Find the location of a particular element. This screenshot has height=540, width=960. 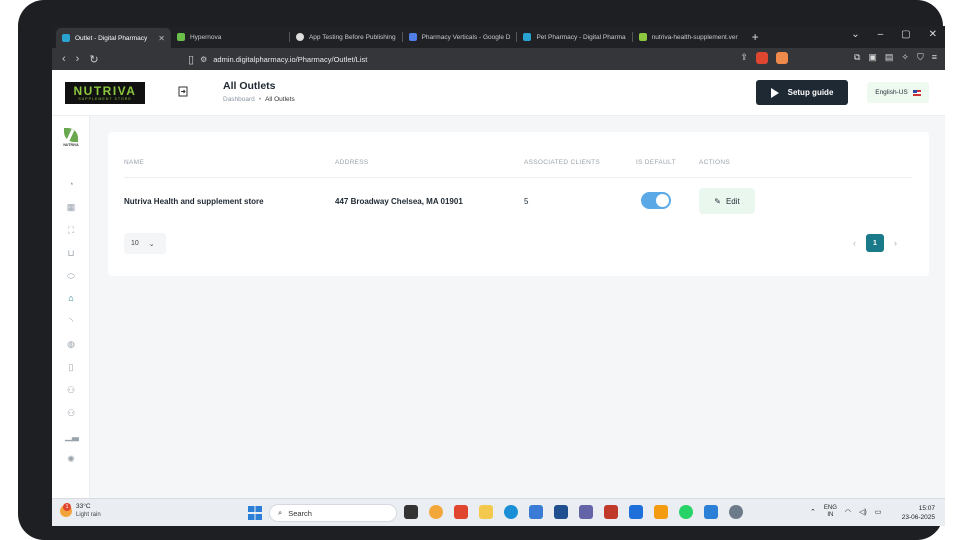

vscode-icon is located at coordinates (636, 512).